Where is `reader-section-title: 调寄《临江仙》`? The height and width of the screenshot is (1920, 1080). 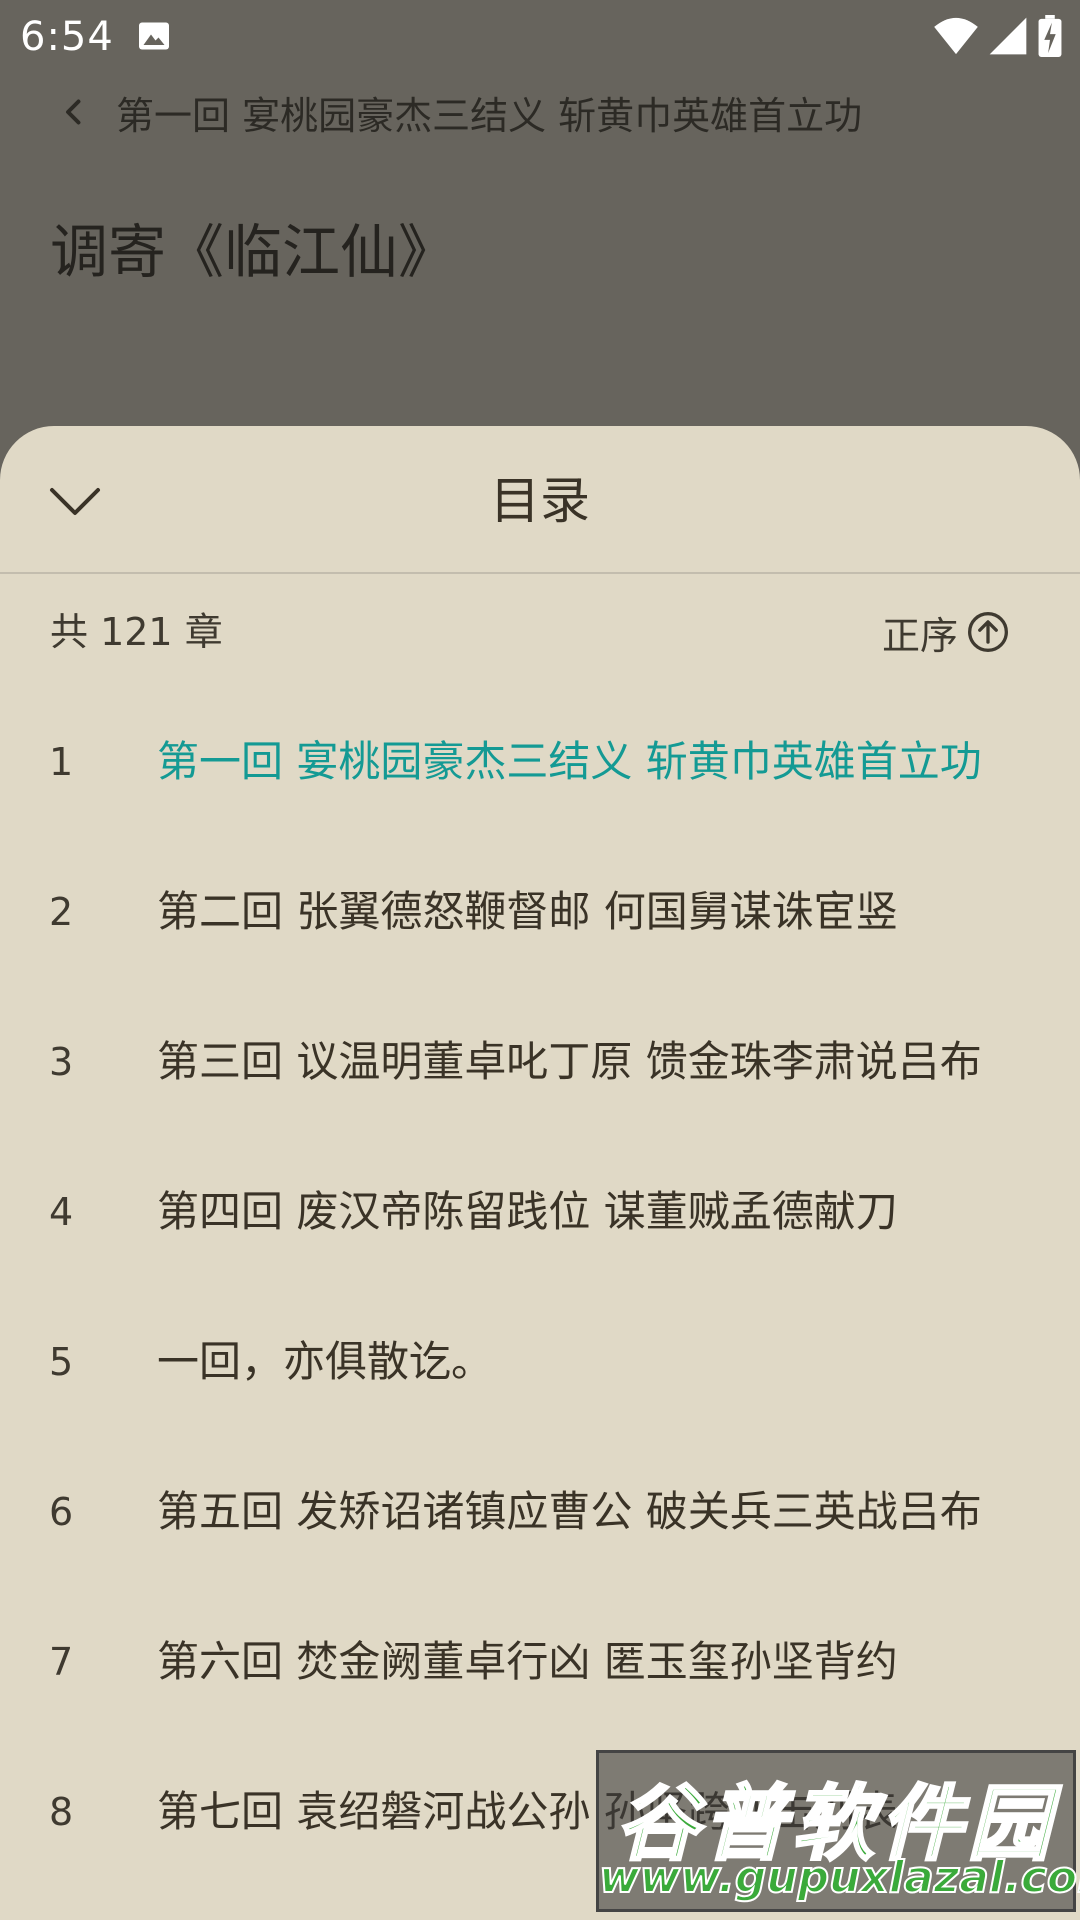 reader-section-title: 调寄《临江仙》 is located at coordinates (253, 252).